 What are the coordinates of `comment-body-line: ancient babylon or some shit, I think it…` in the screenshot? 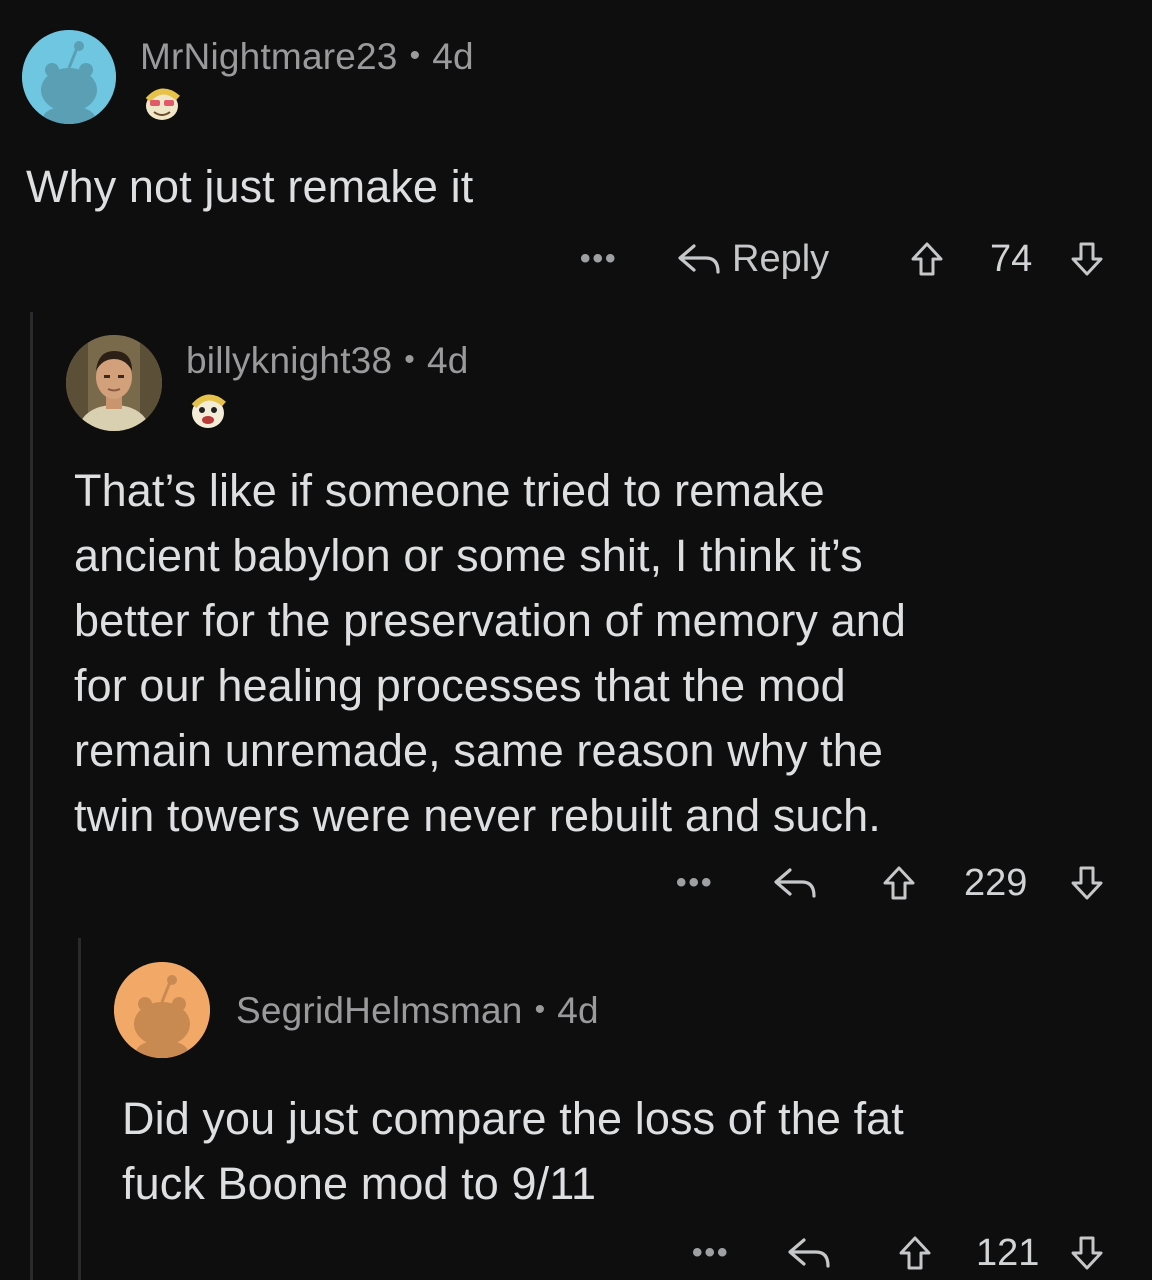 It's located at (468, 555).